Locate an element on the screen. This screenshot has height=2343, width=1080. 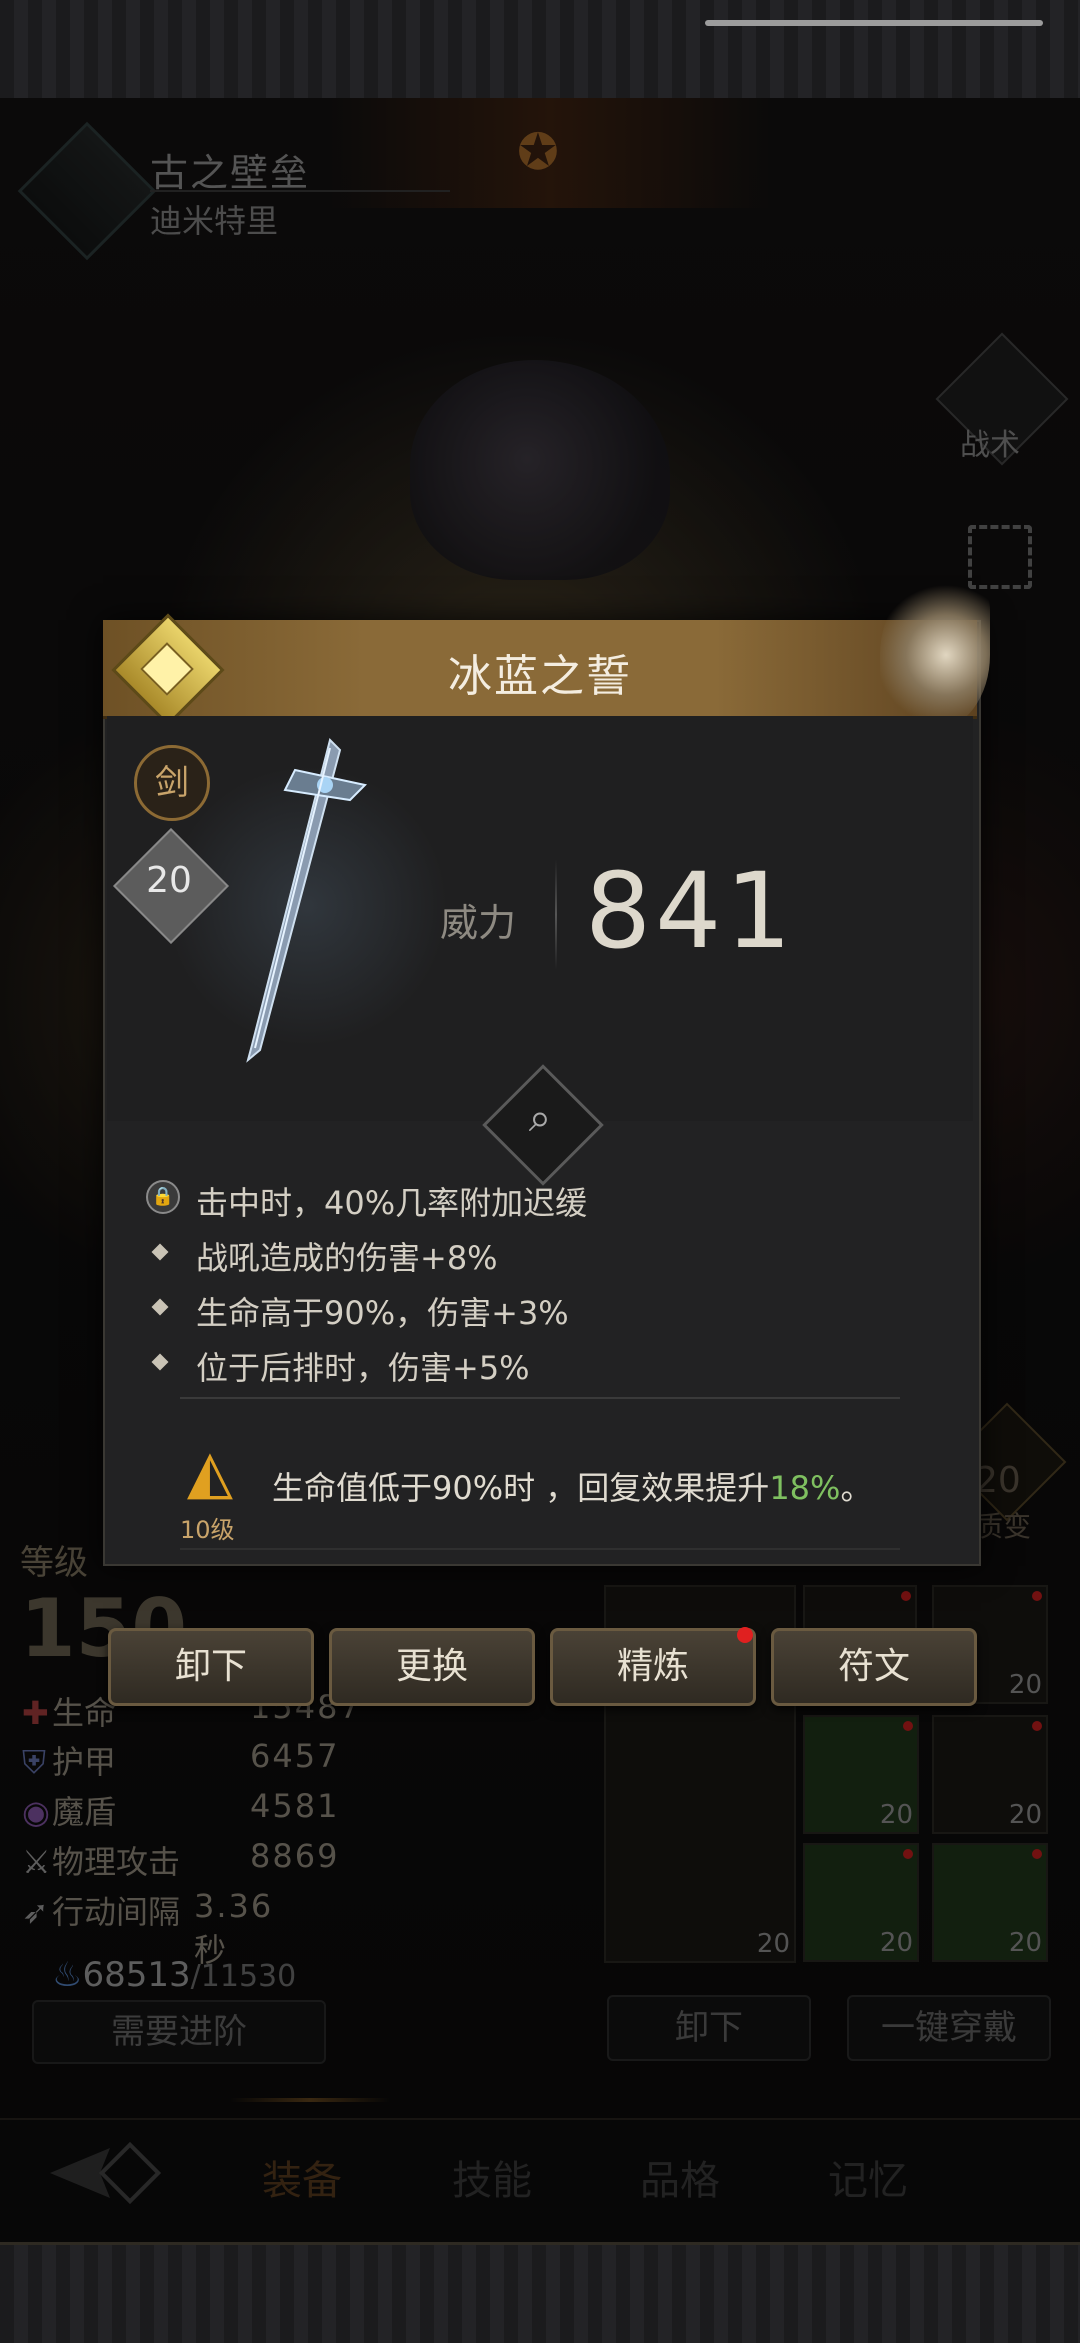
item-effect: 位于后排时，伤害+5% is located at coordinates (363, 1368).